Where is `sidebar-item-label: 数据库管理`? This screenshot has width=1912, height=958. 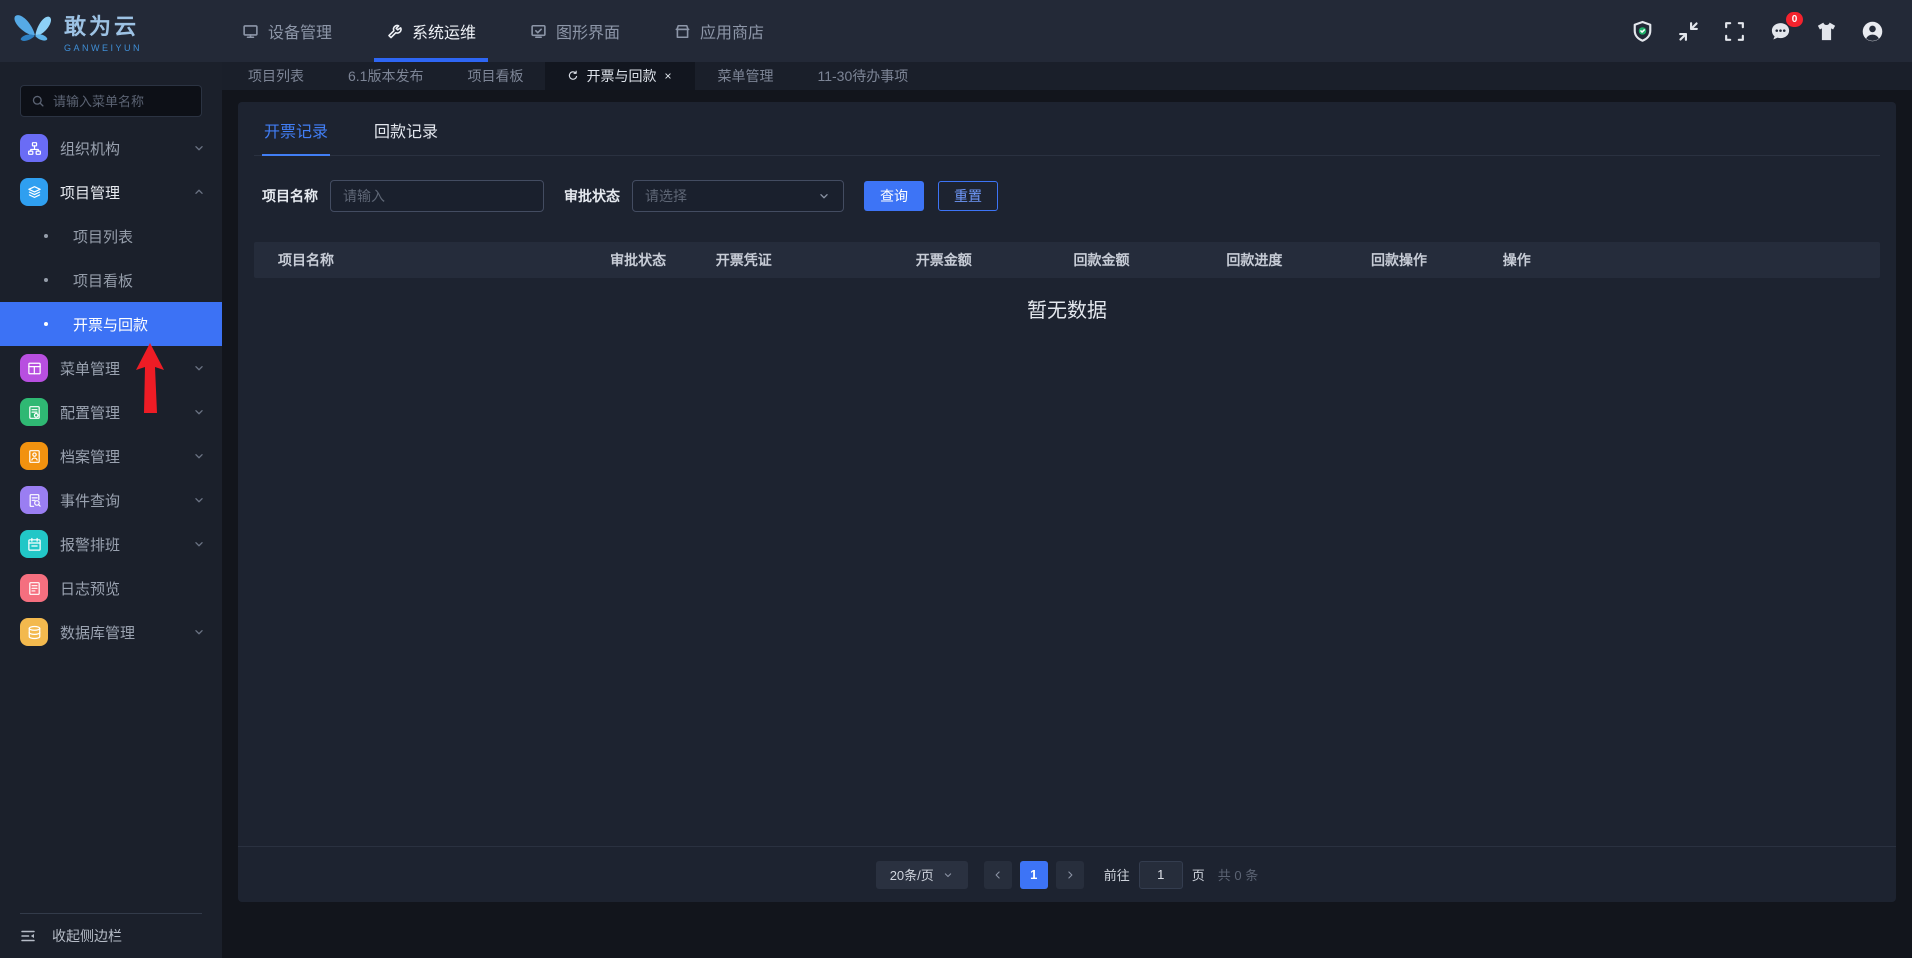 sidebar-item-label: 数据库管理 is located at coordinates (98, 633).